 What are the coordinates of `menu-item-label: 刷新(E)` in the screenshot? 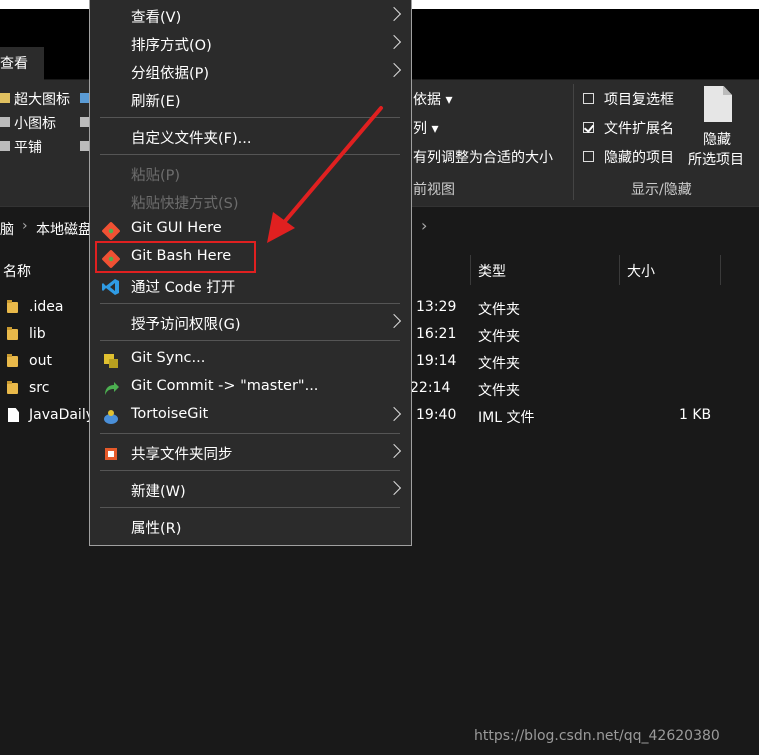 It's located at (156, 102).